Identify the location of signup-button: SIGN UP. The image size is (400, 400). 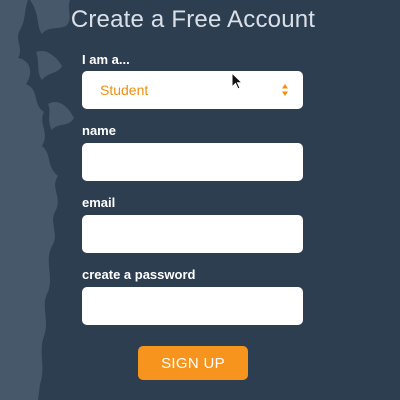
(193, 363).